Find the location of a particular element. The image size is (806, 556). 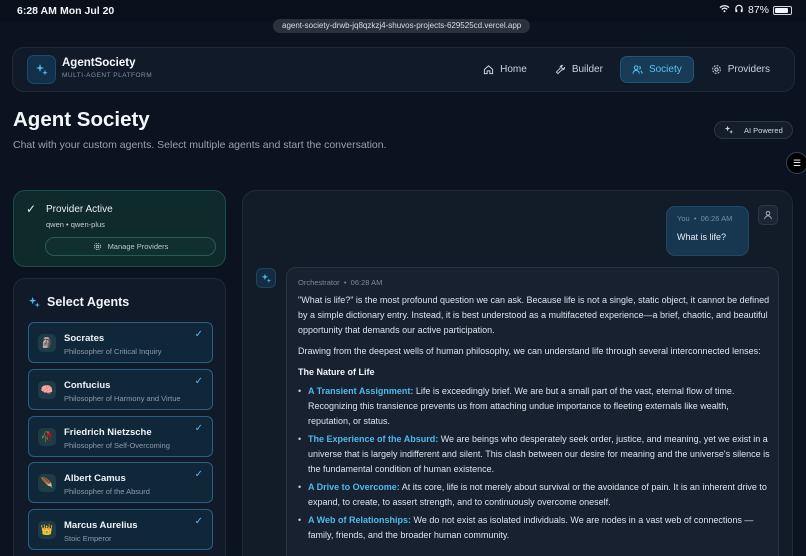

status-date: Mon Jul 20 is located at coordinates (87, 11).